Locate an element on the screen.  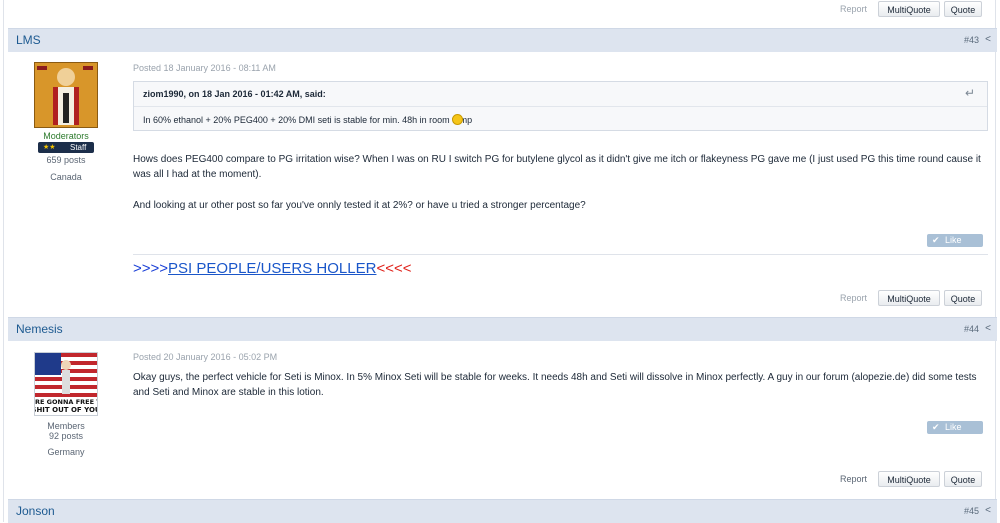
user-group: Members is located at coordinates (66, 426).